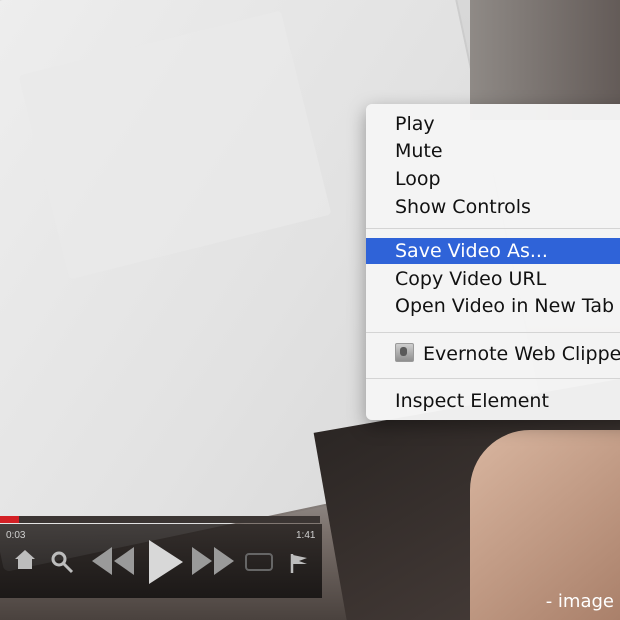 The width and height of the screenshot is (620, 620). I want to click on rewind-icon, so click(113, 563).